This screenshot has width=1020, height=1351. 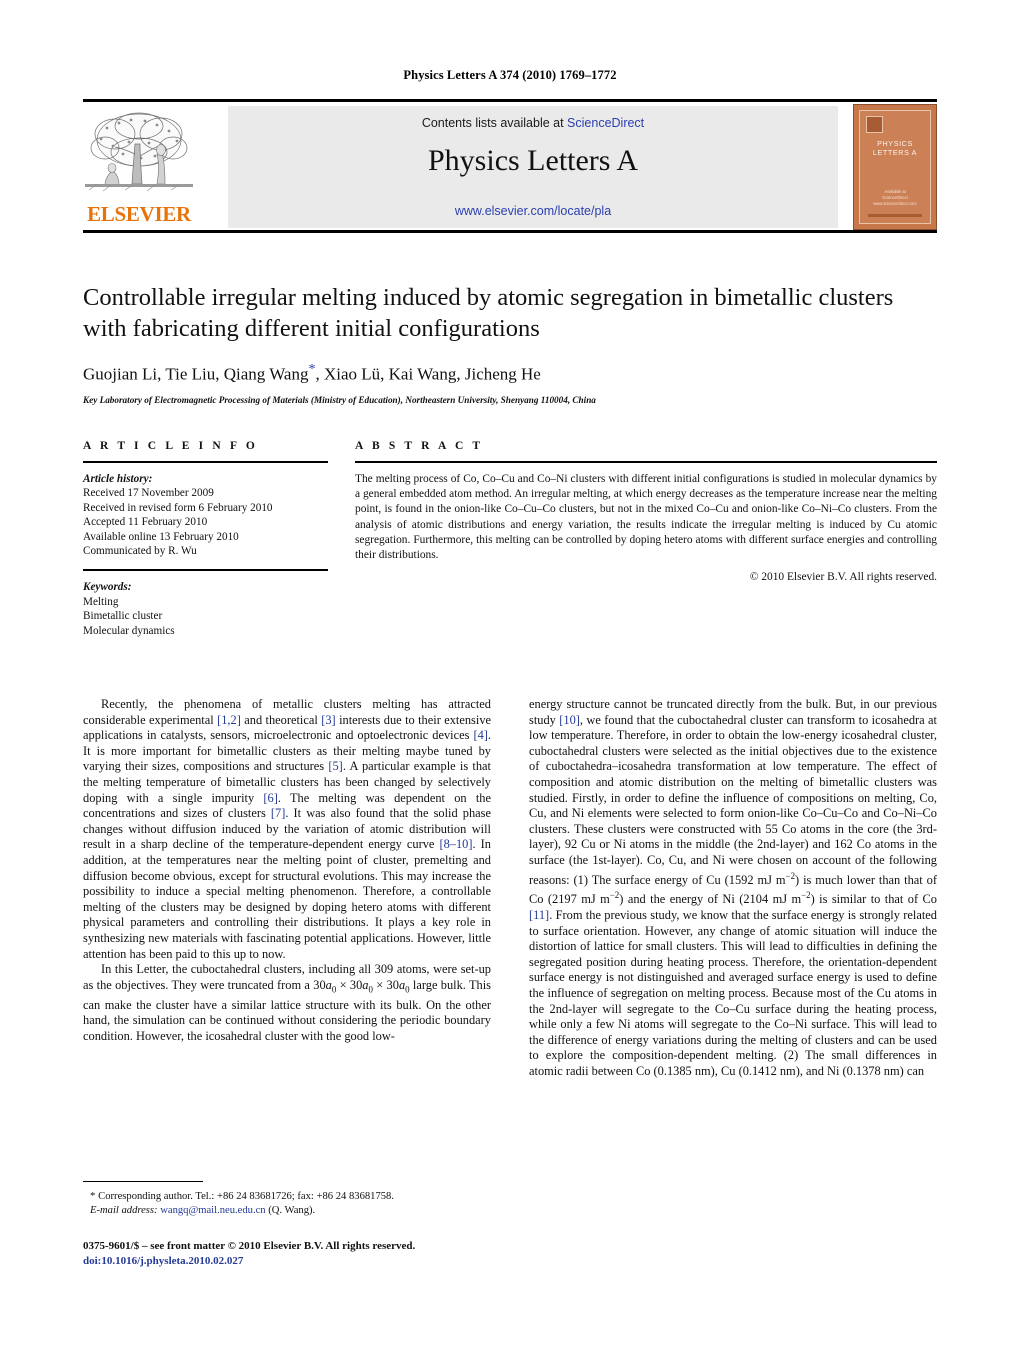 What do you see at coordinates (419, 446) in the screenshot?
I see `abstract-heading: A B S T R A C T` at bounding box center [419, 446].